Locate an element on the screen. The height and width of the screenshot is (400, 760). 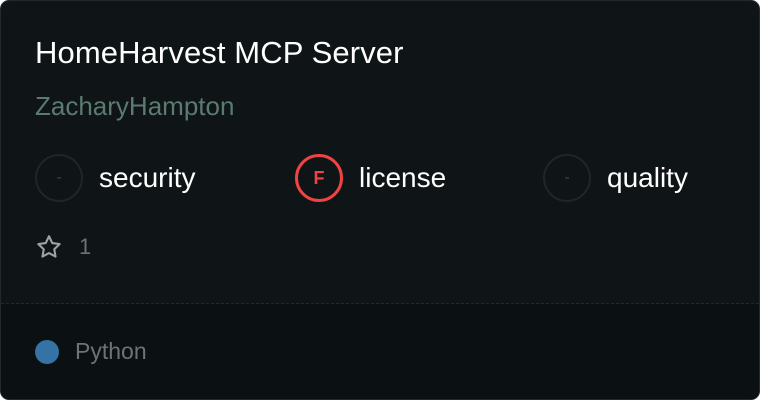
language-color-dot is located at coordinates (47, 351).